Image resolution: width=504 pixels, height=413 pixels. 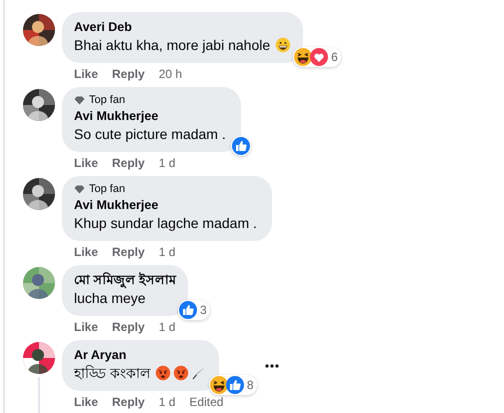 What do you see at coordinates (250, 385) in the screenshot?
I see `reaction-count: 8` at bounding box center [250, 385].